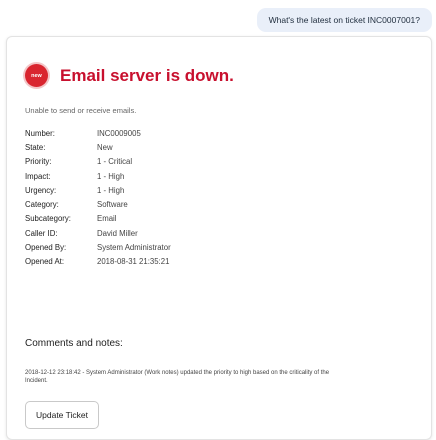 The width and height of the screenshot is (436, 440). Describe the element at coordinates (119, 133) in the screenshot. I see `field-value: INC0009005` at that location.